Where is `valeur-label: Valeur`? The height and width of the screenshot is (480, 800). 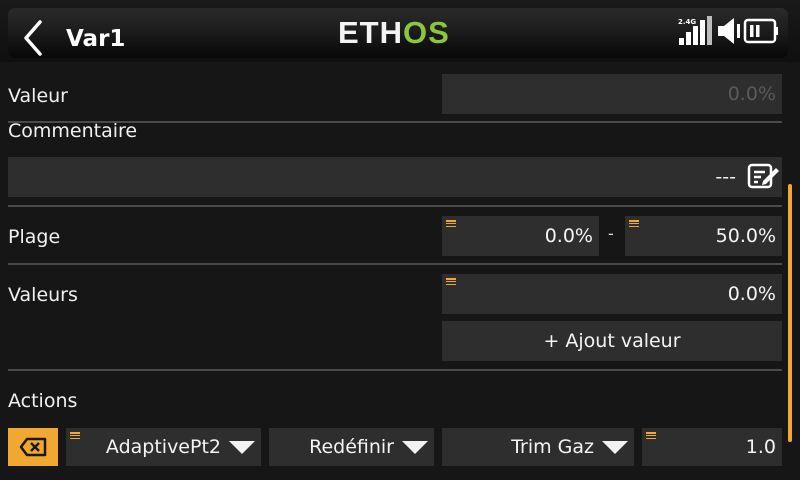 valeur-label: Valeur is located at coordinates (38, 96).